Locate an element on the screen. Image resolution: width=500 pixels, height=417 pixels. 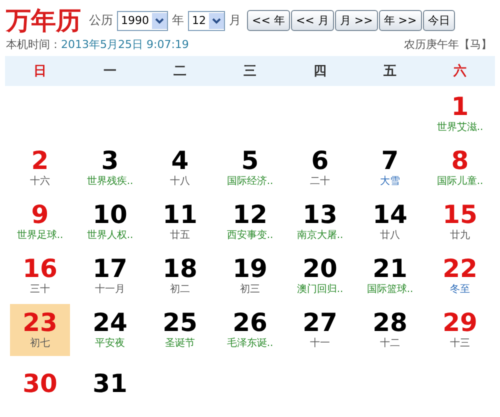
year-select: 1990 is located at coordinates (142, 20).